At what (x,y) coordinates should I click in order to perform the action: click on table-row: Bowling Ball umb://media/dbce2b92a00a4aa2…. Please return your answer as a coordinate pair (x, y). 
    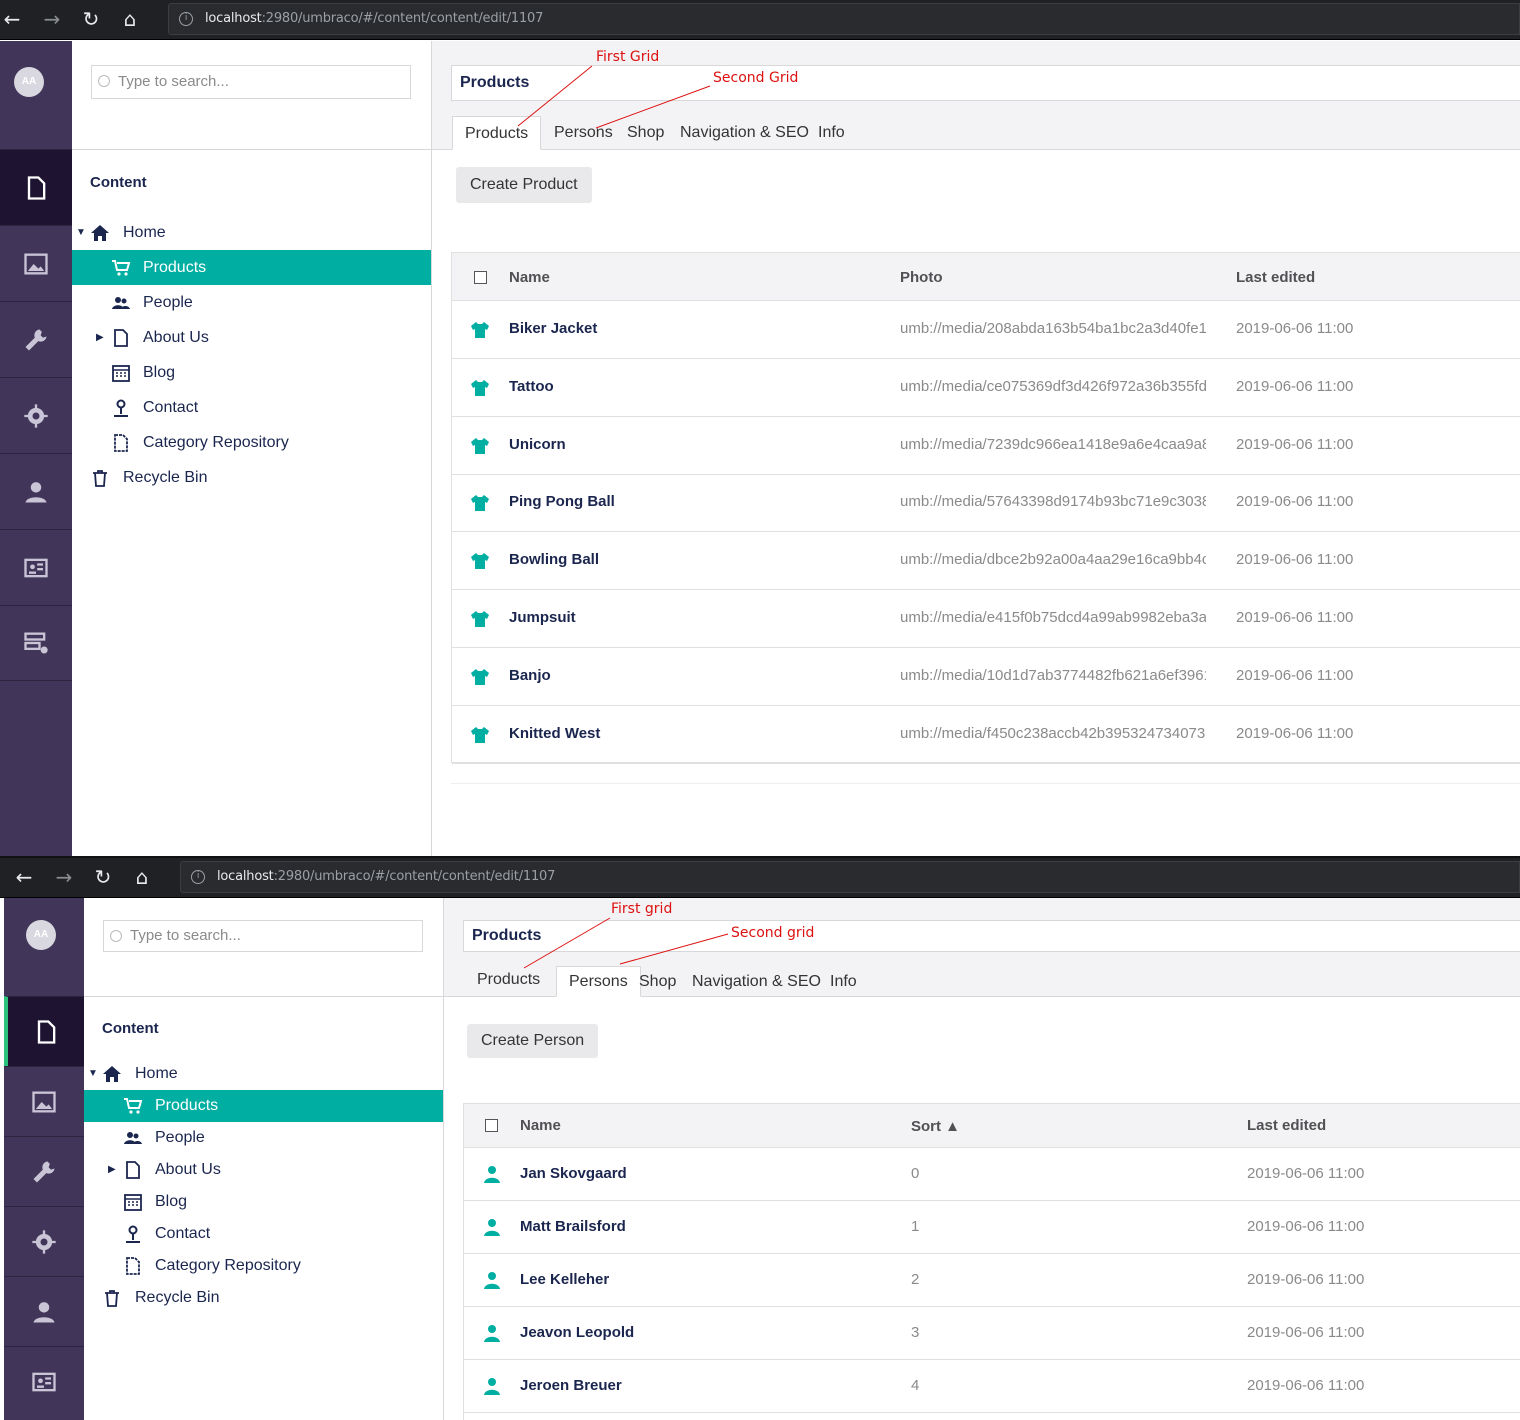
    Looking at the image, I should click on (986, 561).